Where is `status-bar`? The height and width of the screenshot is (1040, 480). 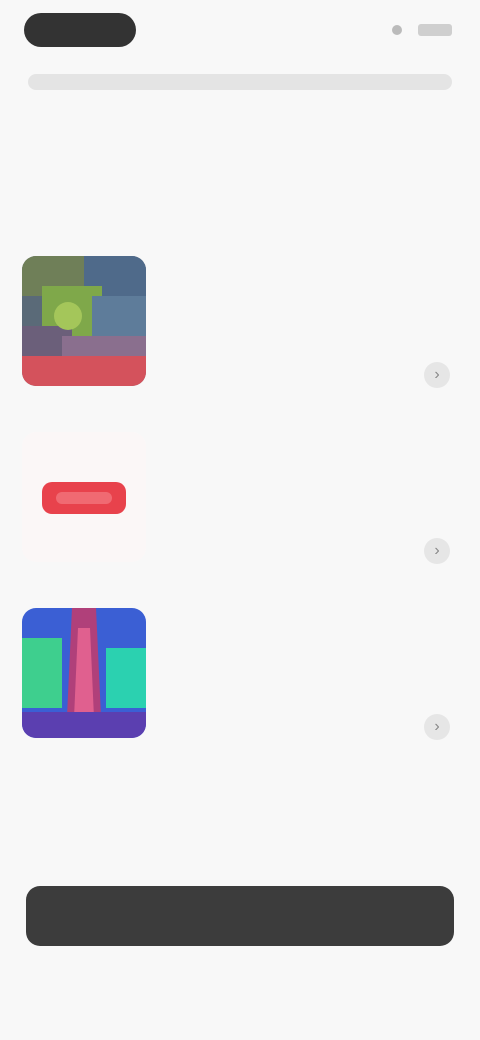 status-bar is located at coordinates (238, 30).